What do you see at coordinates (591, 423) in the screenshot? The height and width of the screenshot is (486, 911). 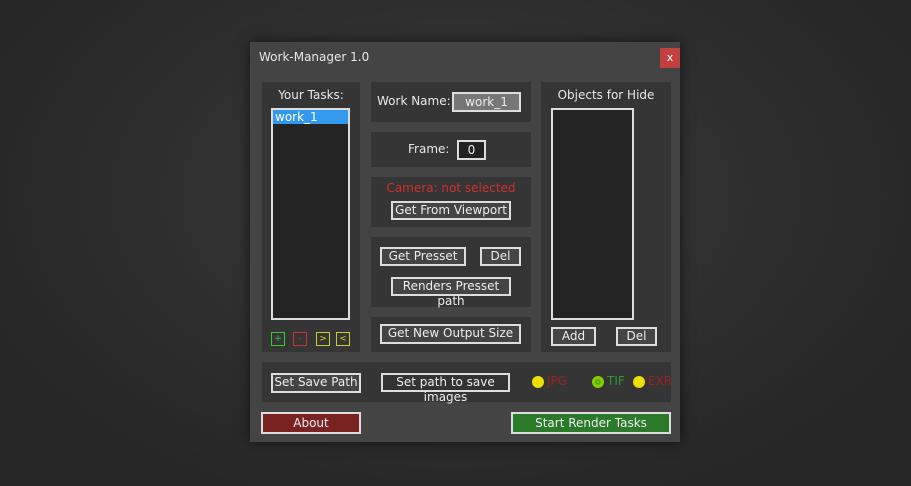 I see `start-render-button: Start Render Tasks` at bounding box center [591, 423].